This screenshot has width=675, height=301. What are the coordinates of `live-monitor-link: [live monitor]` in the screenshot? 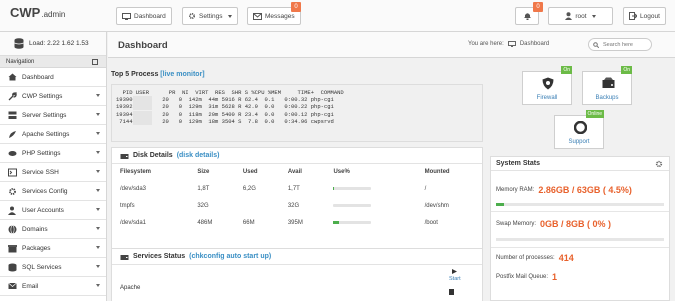 It's located at (182, 74).